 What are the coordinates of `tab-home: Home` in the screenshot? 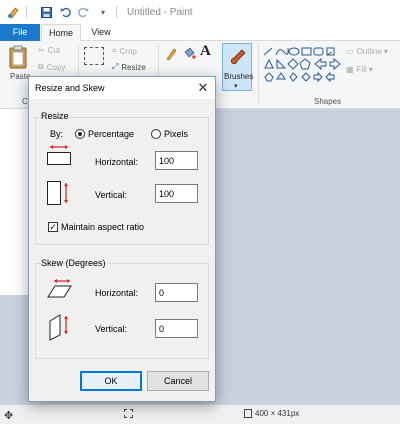 It's located at (61, 33).